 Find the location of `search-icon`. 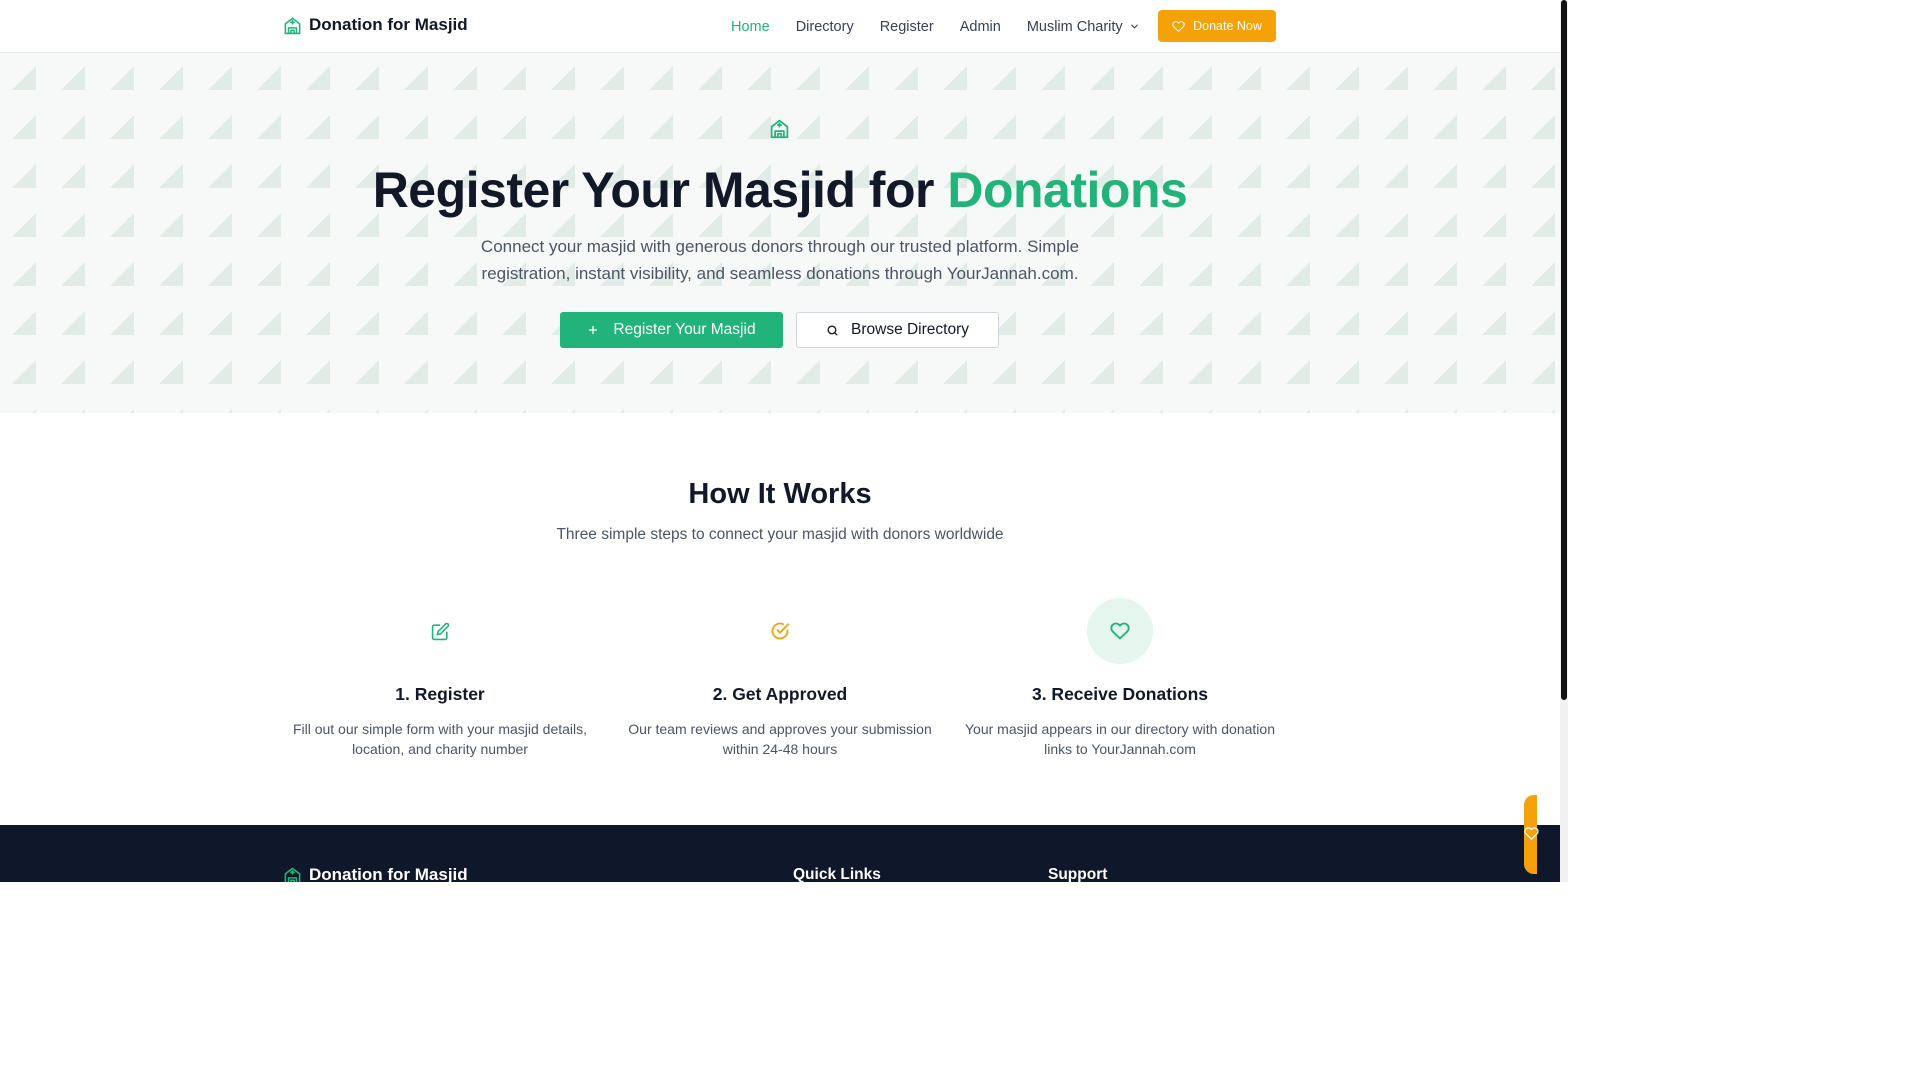

search-icon is located at coordinates (832, 330).